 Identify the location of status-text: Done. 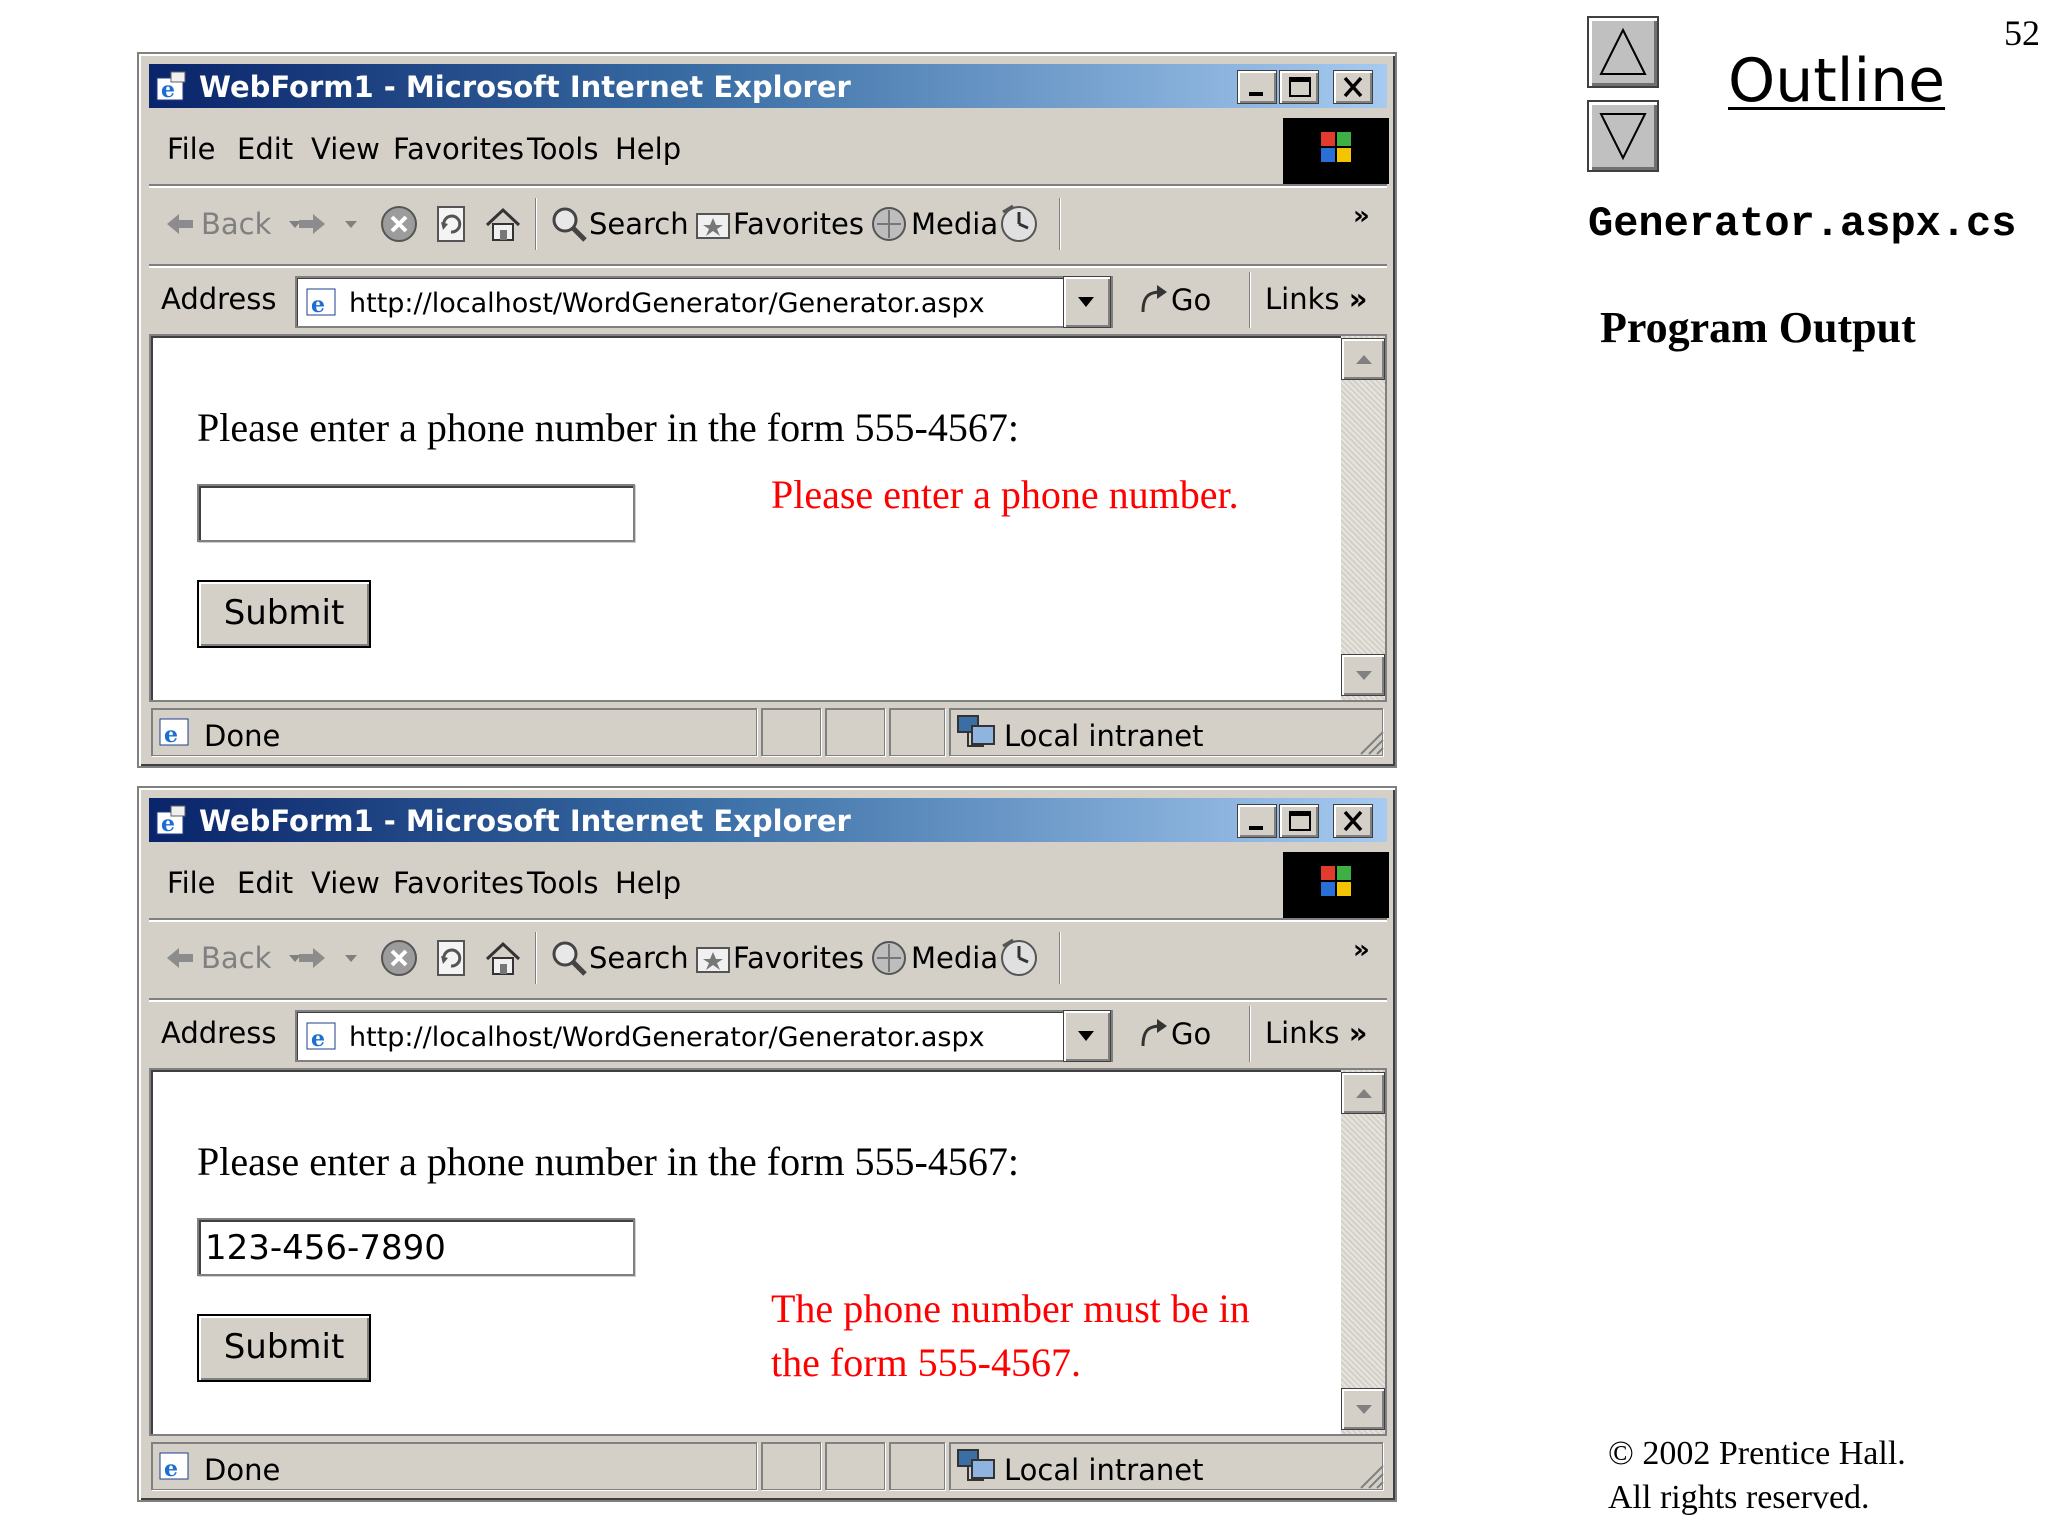
(242, 1470).